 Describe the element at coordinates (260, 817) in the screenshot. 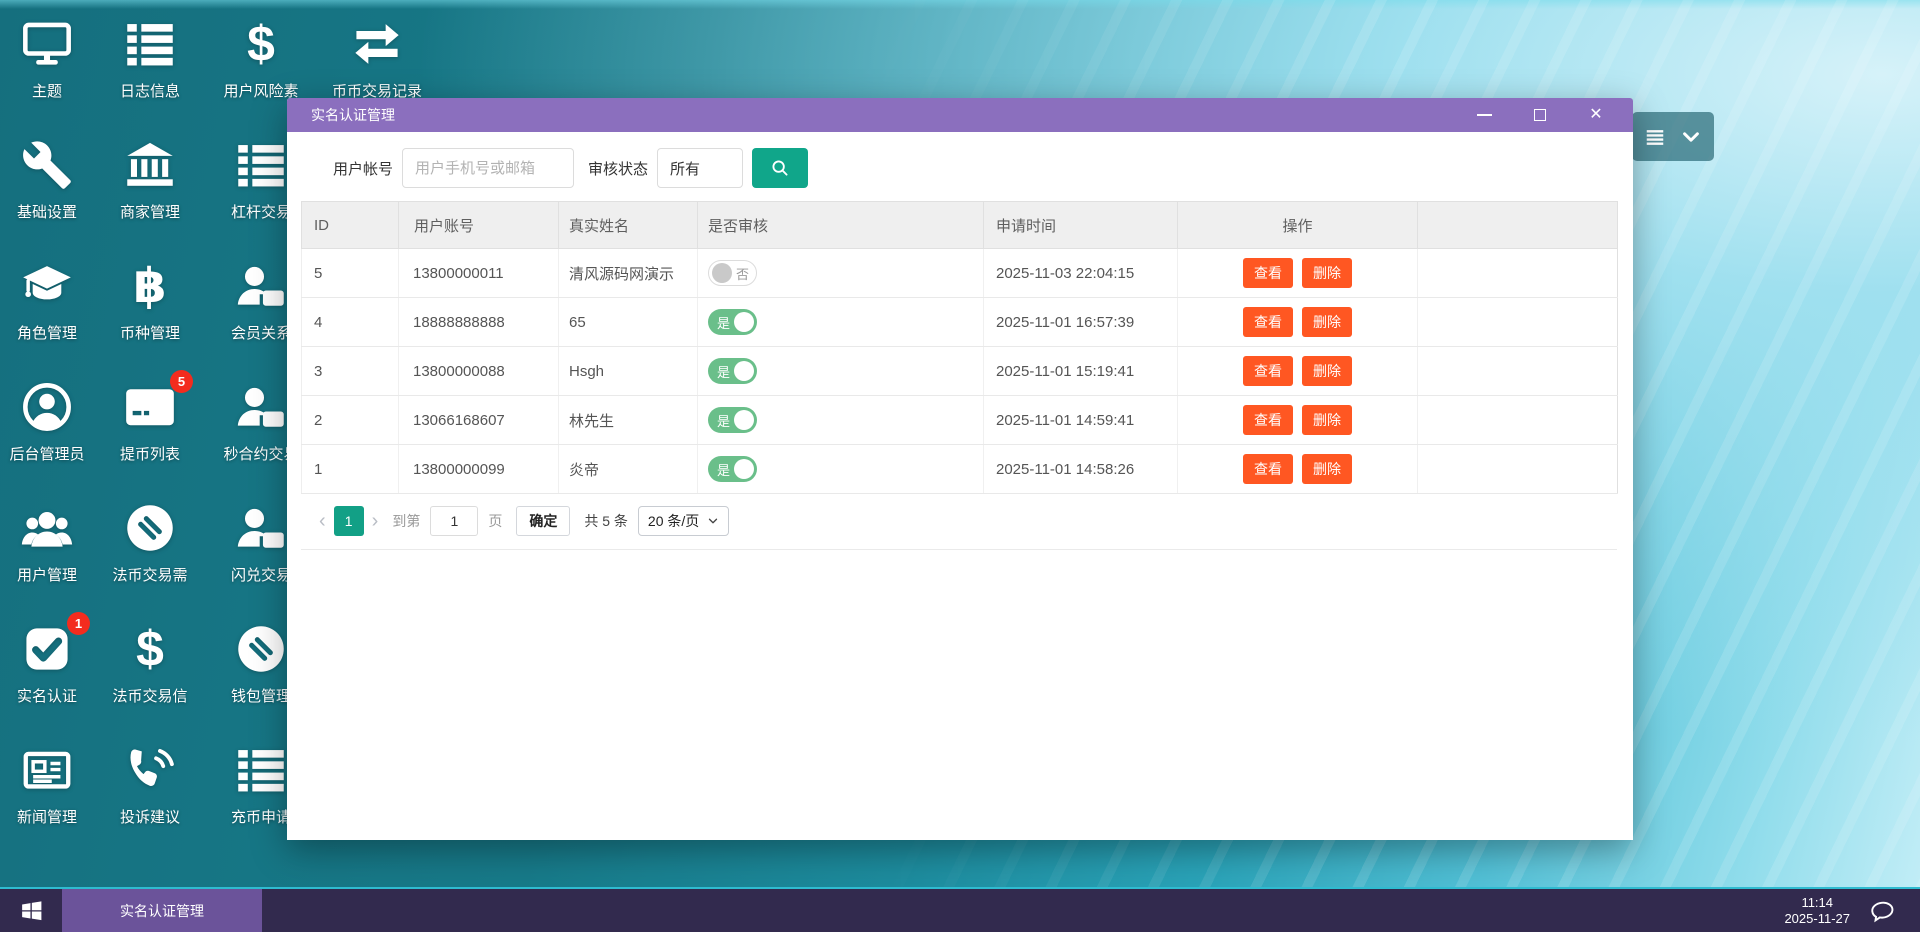

I see `icon-label: 充币申请` at that location.